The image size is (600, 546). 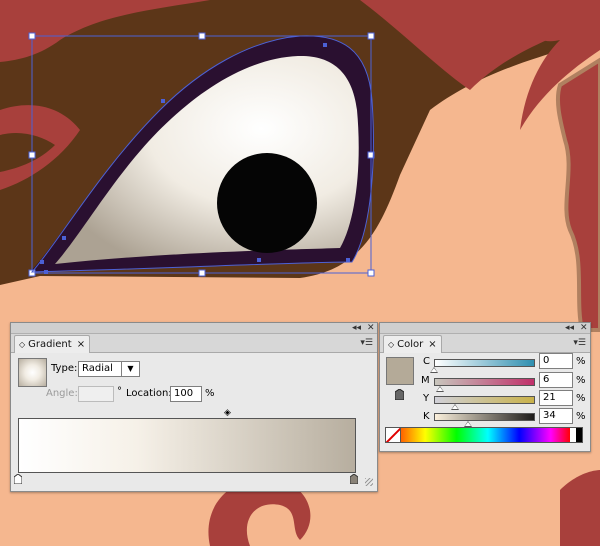 I want to click on magenta-label: M, so click(x=425, y=380).